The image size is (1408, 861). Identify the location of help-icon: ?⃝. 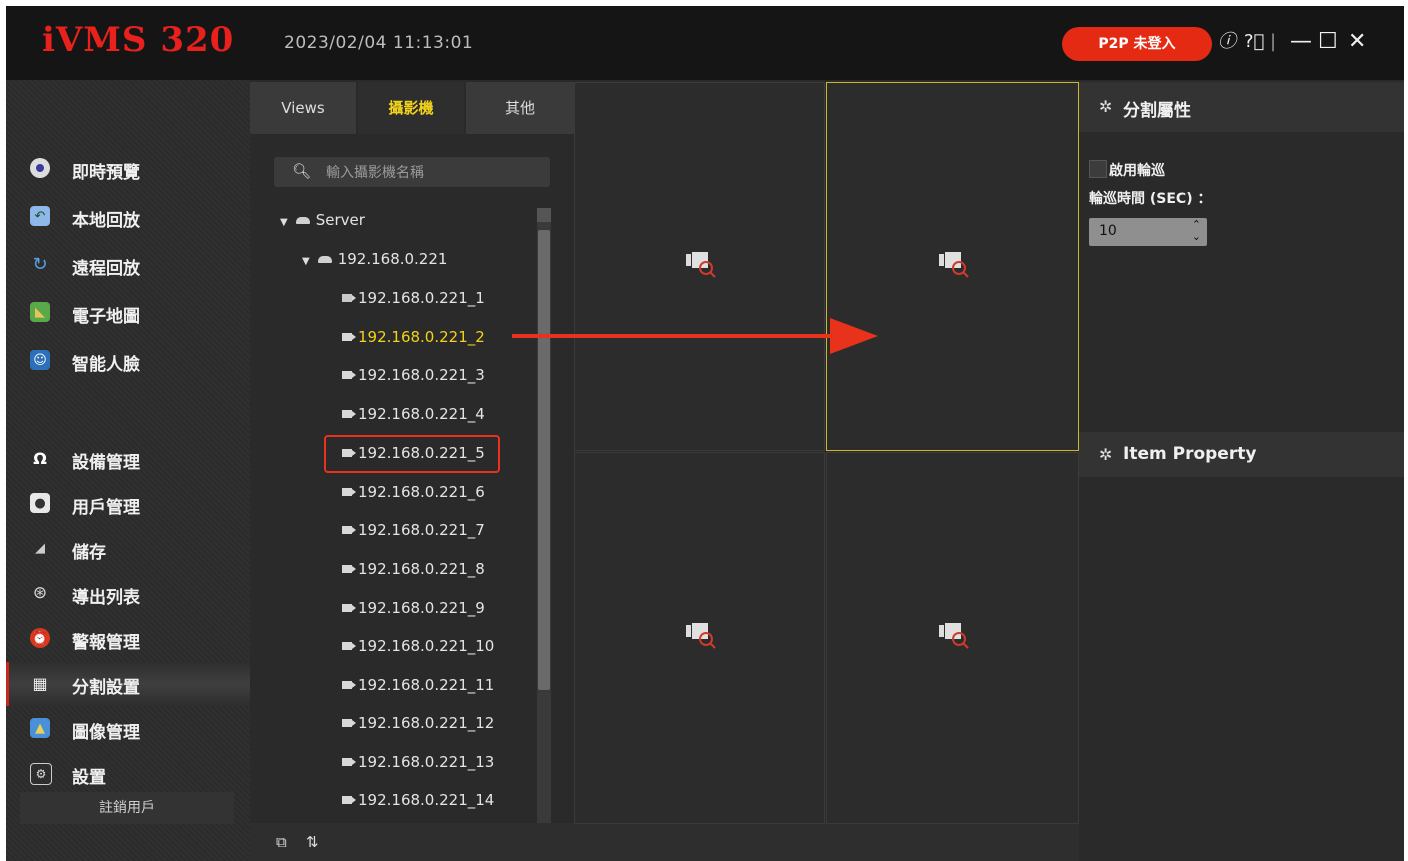
(1254, 42).